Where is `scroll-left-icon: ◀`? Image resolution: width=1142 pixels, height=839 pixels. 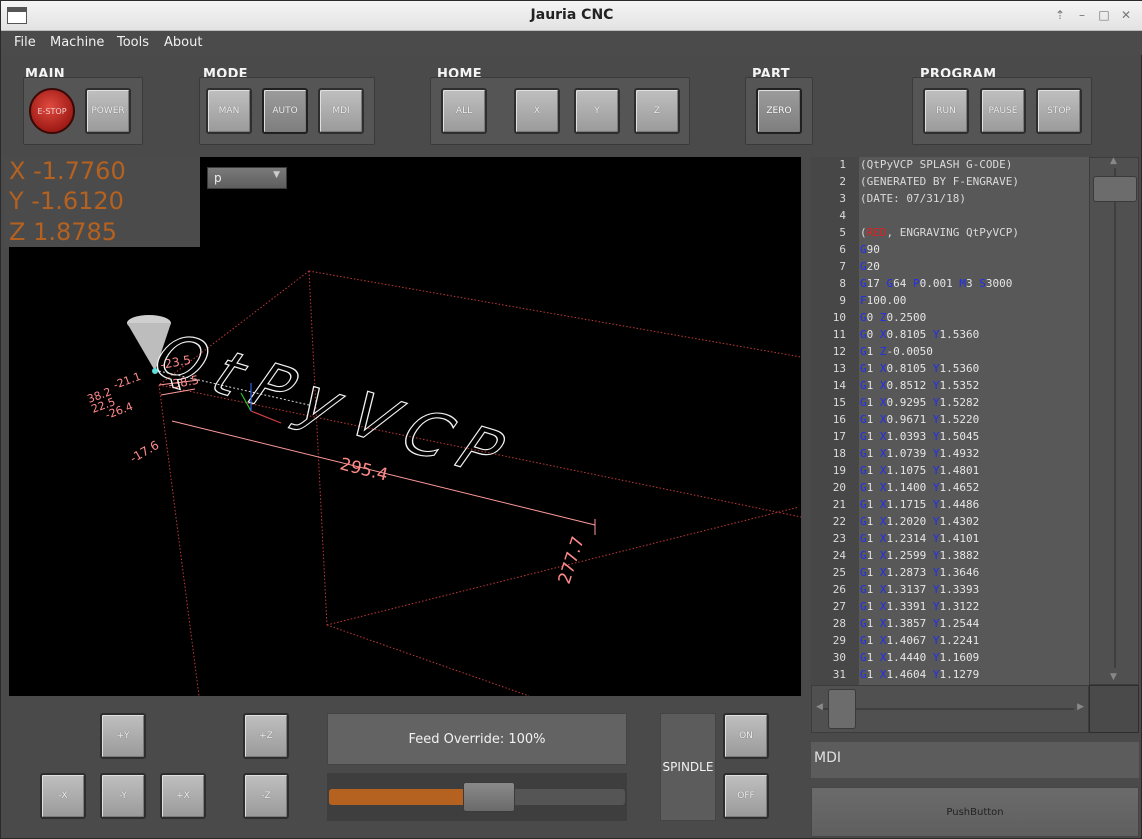
scroll-left-icon: ◀ is located at coordinates (819, 707).